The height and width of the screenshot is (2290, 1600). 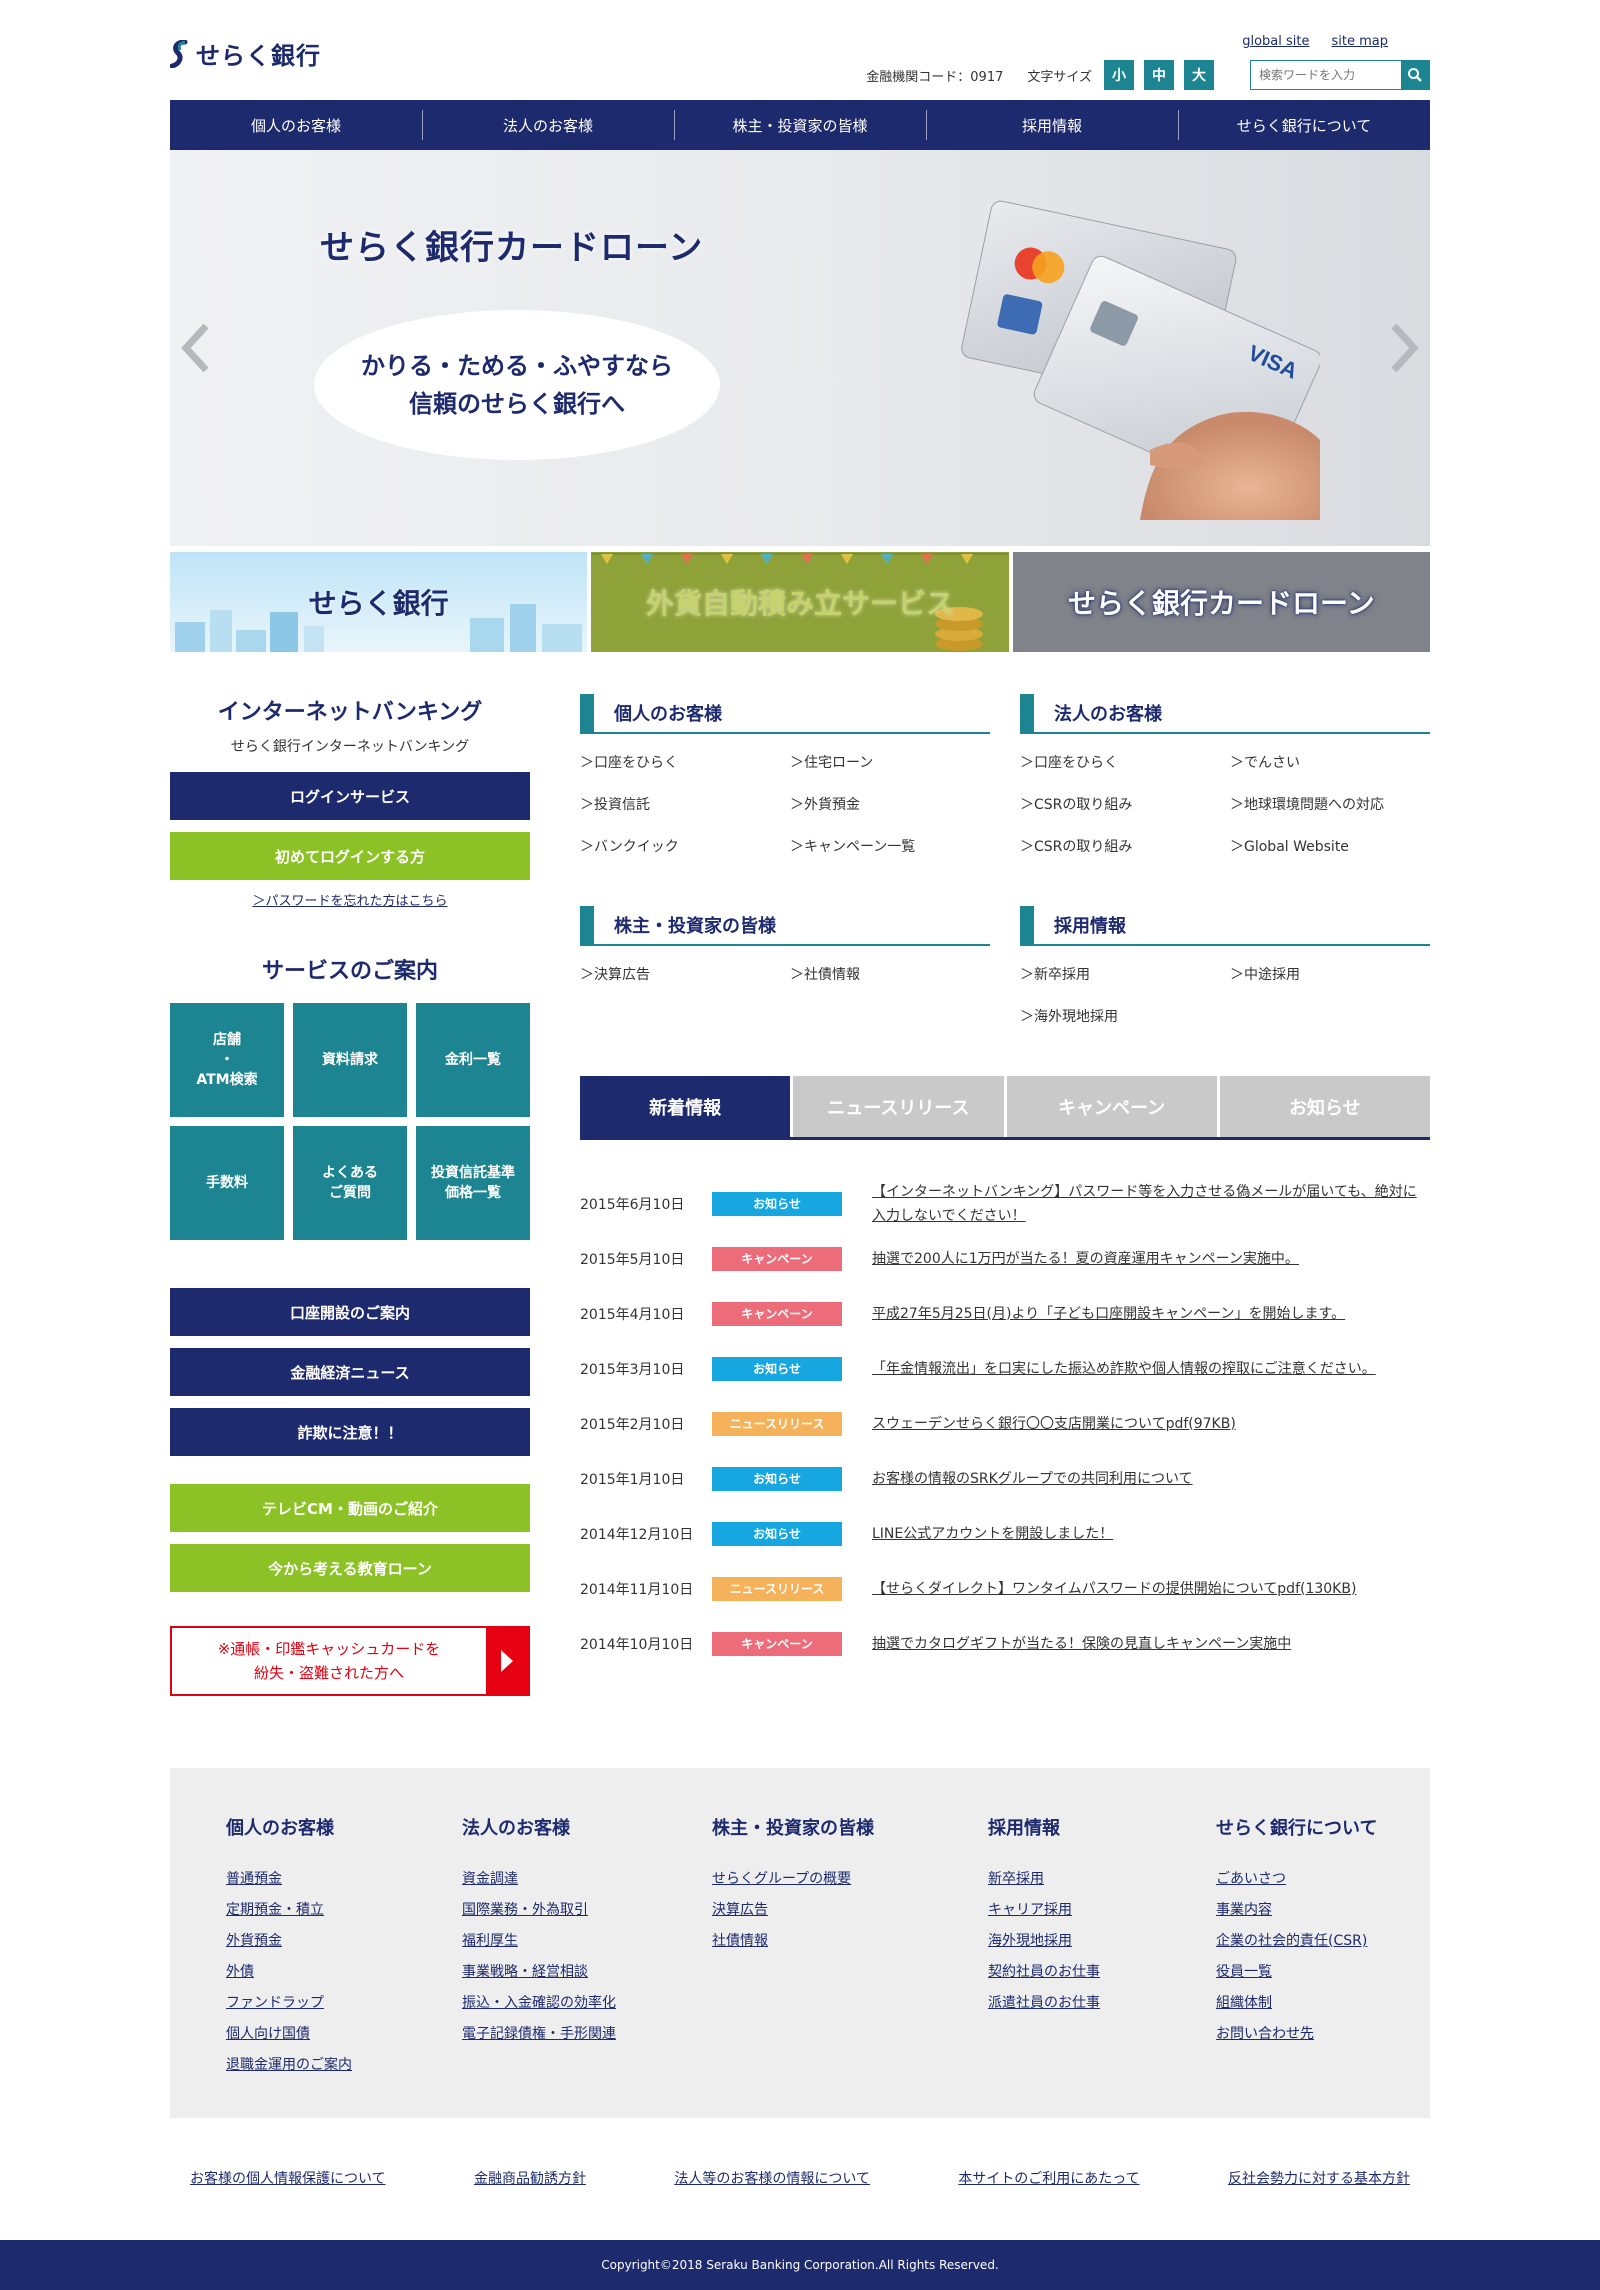 I want to click on education-loan-button: 今から考える教育ローン, so click(x=350, y=1568).